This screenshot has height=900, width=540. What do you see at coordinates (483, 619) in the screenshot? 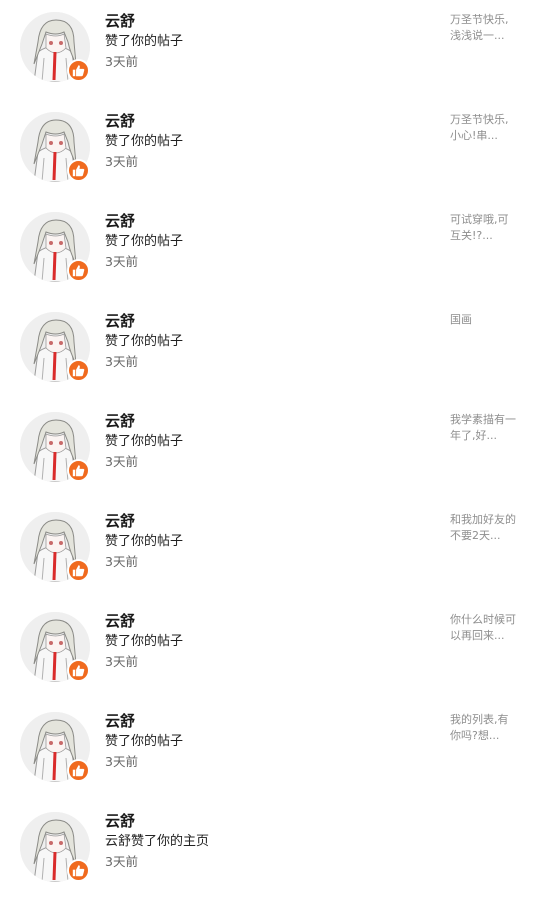
I see `post-preview-line: 你什么时候可` at bounding box center [483, 619].